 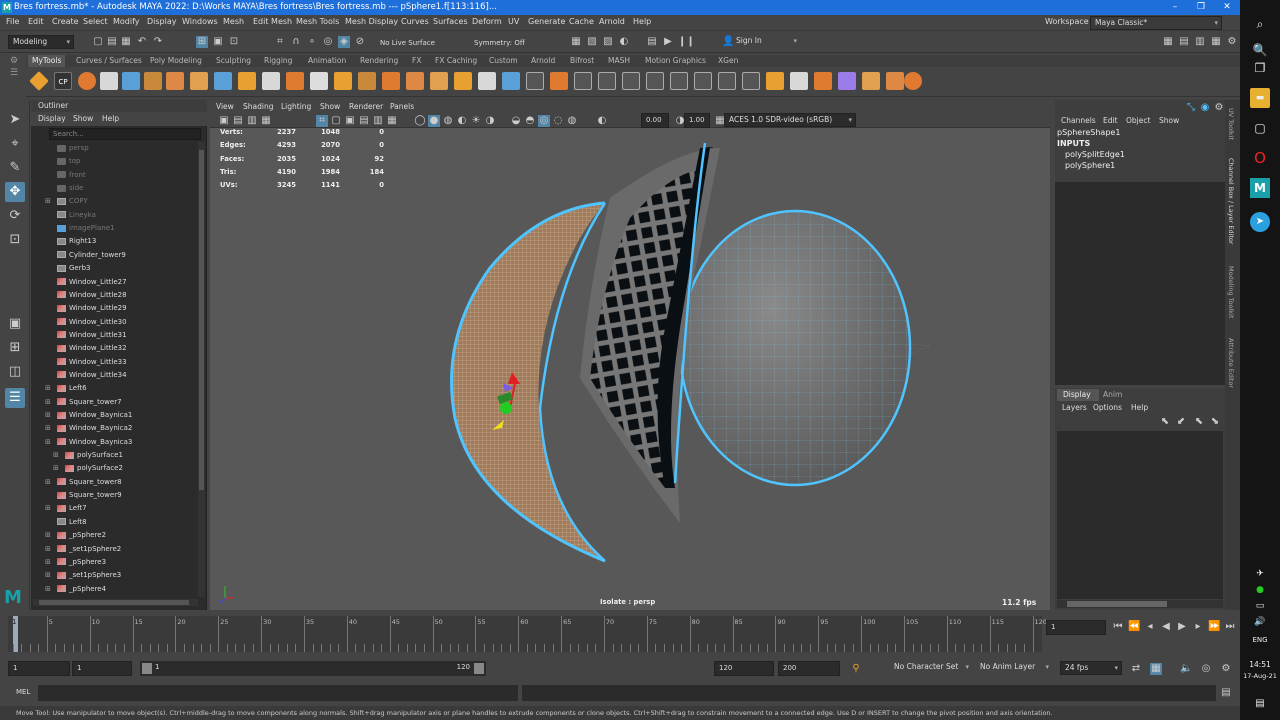 What do you see at coordinates (12, 21) in the screenshot?
I see `menu-file: File` at bounding box center [12, 21].